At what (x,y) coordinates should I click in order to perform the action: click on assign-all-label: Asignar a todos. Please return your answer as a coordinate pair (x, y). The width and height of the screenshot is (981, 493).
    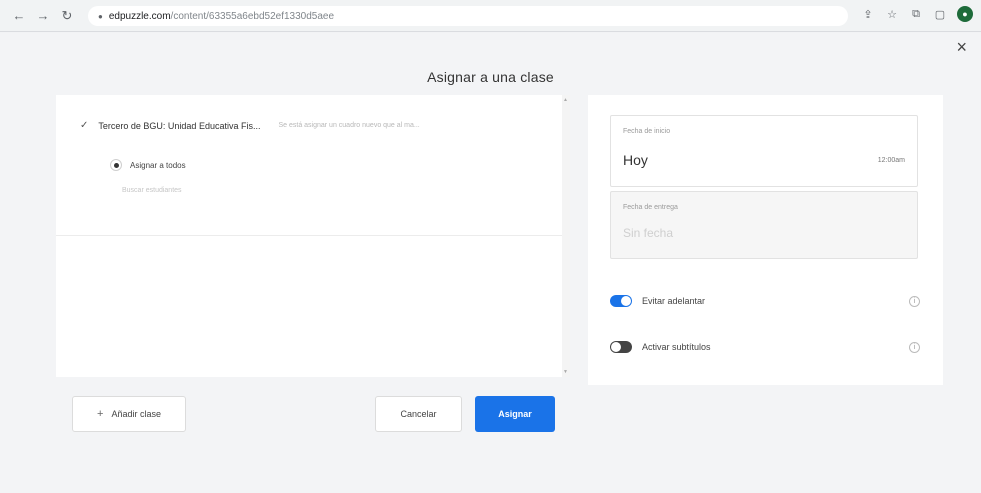
    Looking at the image, I should click on (158, 165).